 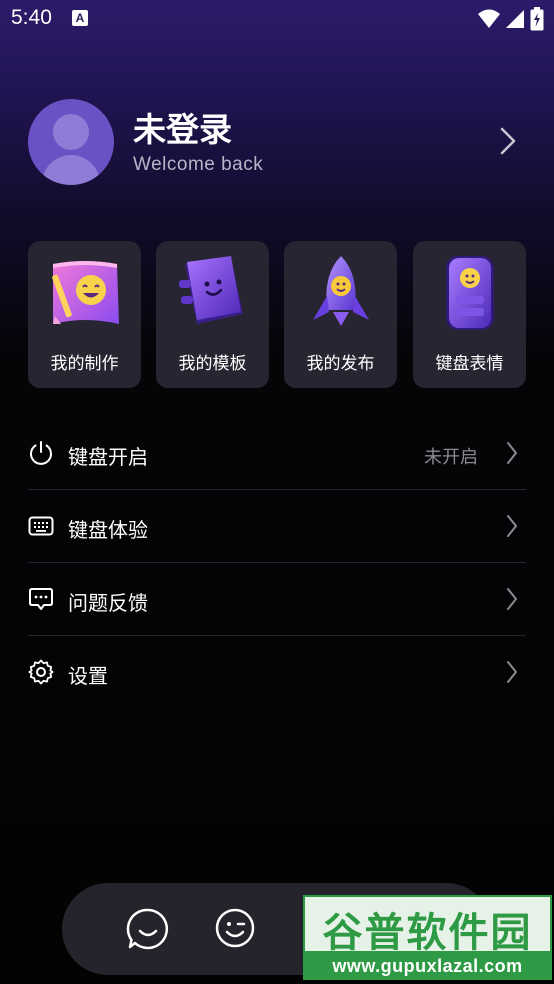 What do you see at coordinates (235, 928) in the screenshot?
I see `wink-face-icon` at bounding box center [235, 928].